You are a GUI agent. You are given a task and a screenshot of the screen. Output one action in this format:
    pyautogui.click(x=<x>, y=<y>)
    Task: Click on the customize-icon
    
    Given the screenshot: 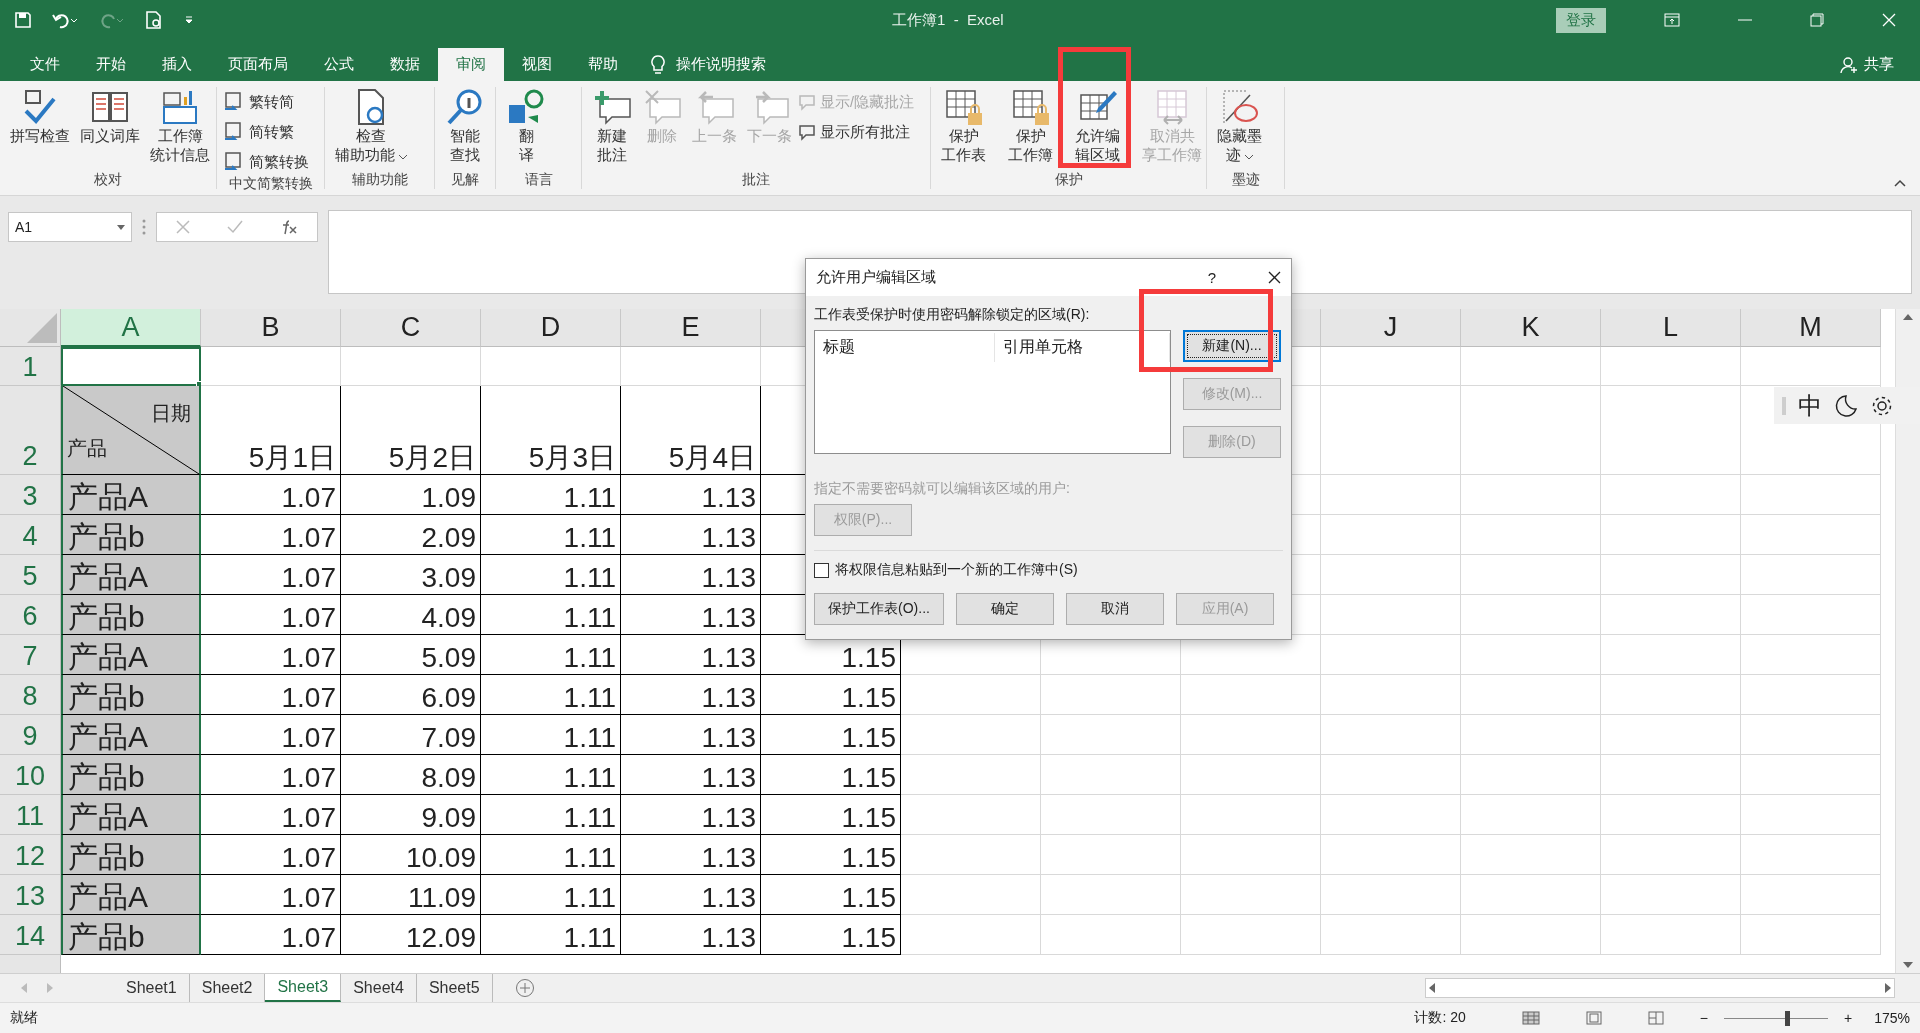 What is the action you would take?
    pyautogui.click(x=189, y=20)
    